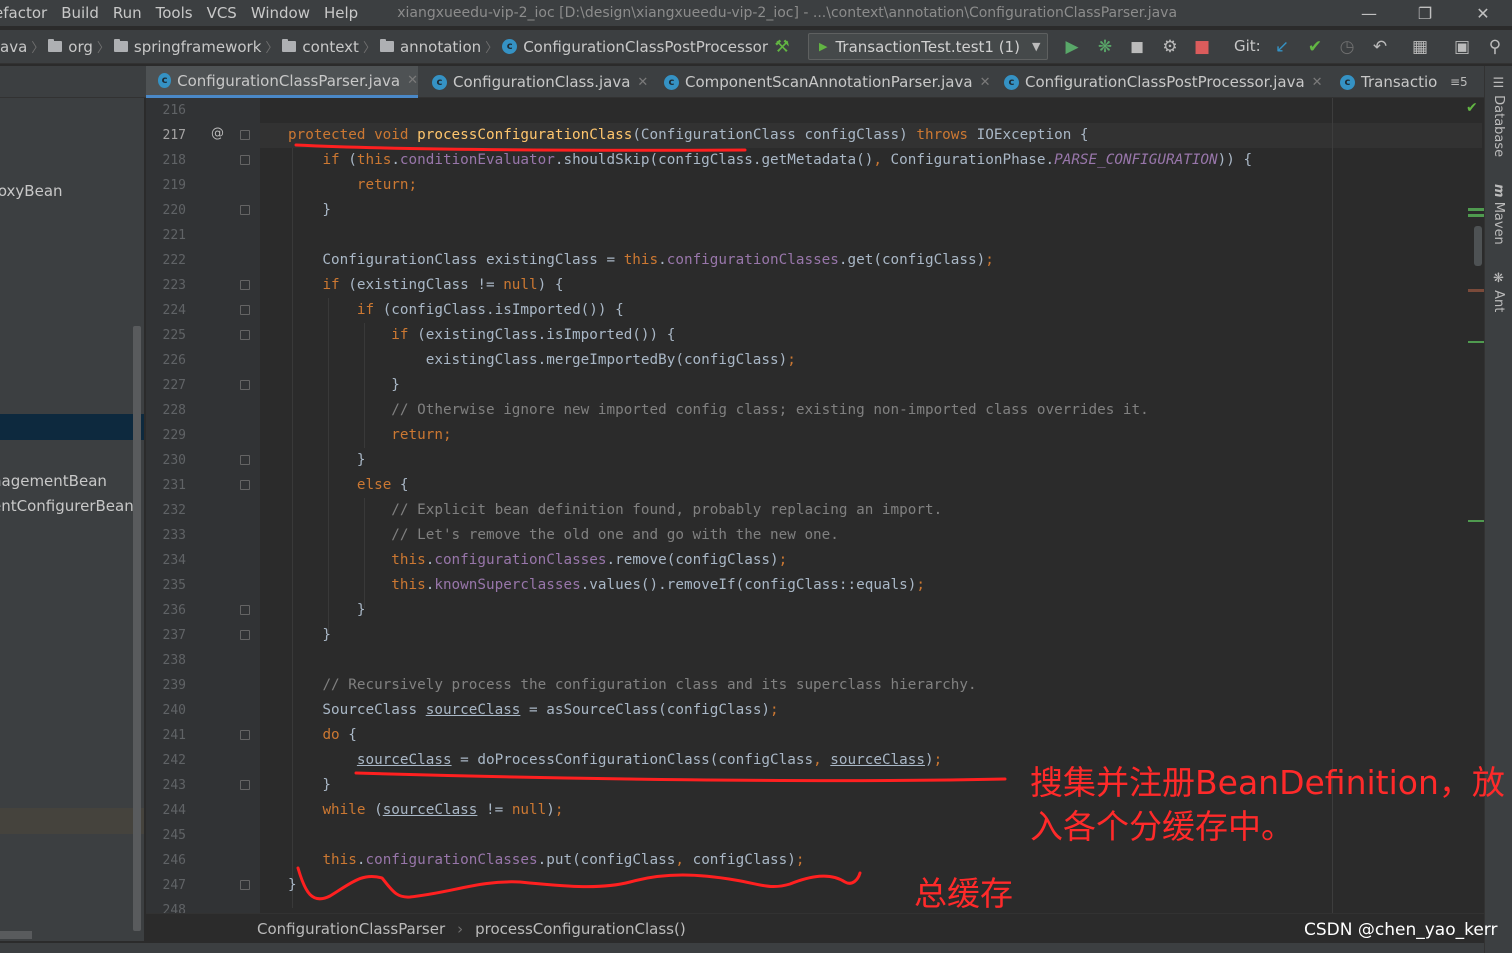 Image resolution: width=1512 pixels, height=953 pixels. What do you see at coordinates (174, 585) in the screenshot?
I see `line-number: 235` at bounding box center [174, 585].